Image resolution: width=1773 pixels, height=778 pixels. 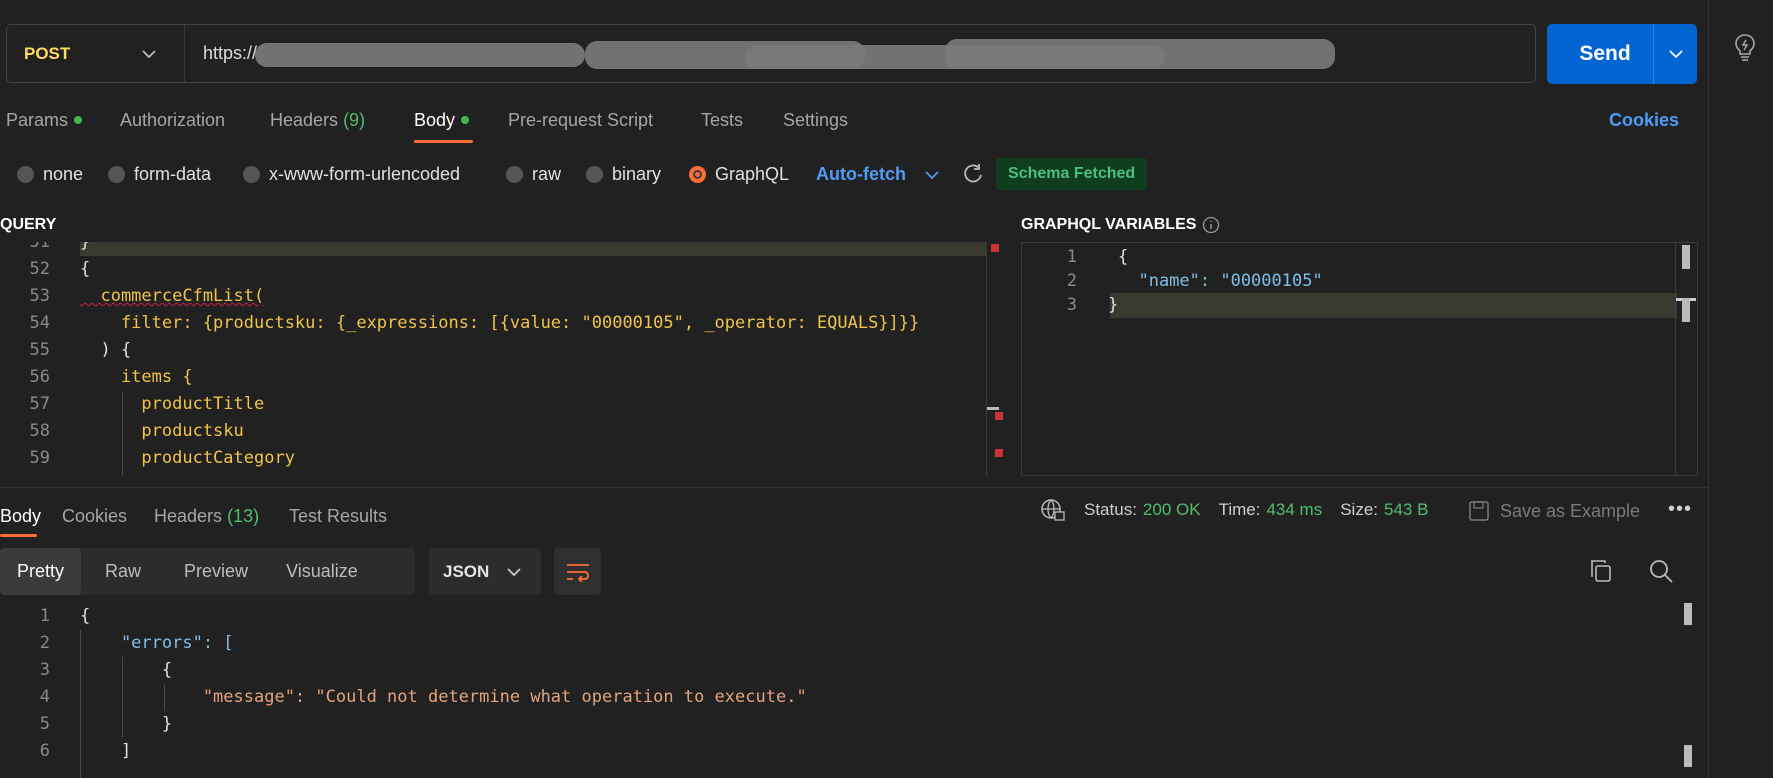 What do you see at coordinates (594, 174) in the screenshot?
I see `radio-circle` at bounding box center [594, 174].